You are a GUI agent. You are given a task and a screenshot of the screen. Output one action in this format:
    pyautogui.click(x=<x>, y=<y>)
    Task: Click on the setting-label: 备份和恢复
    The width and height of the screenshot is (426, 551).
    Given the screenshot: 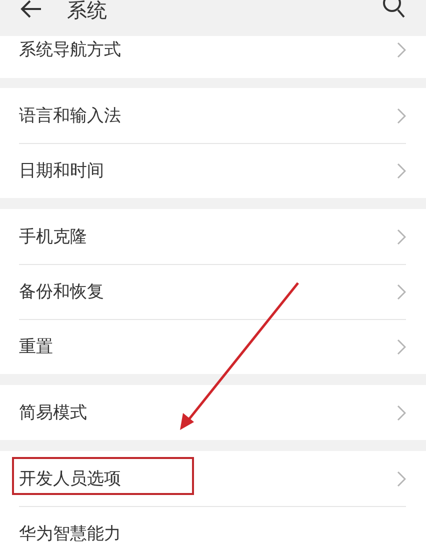 What is the action you would take?
    pyautogui.click(x=61, y=291)
    